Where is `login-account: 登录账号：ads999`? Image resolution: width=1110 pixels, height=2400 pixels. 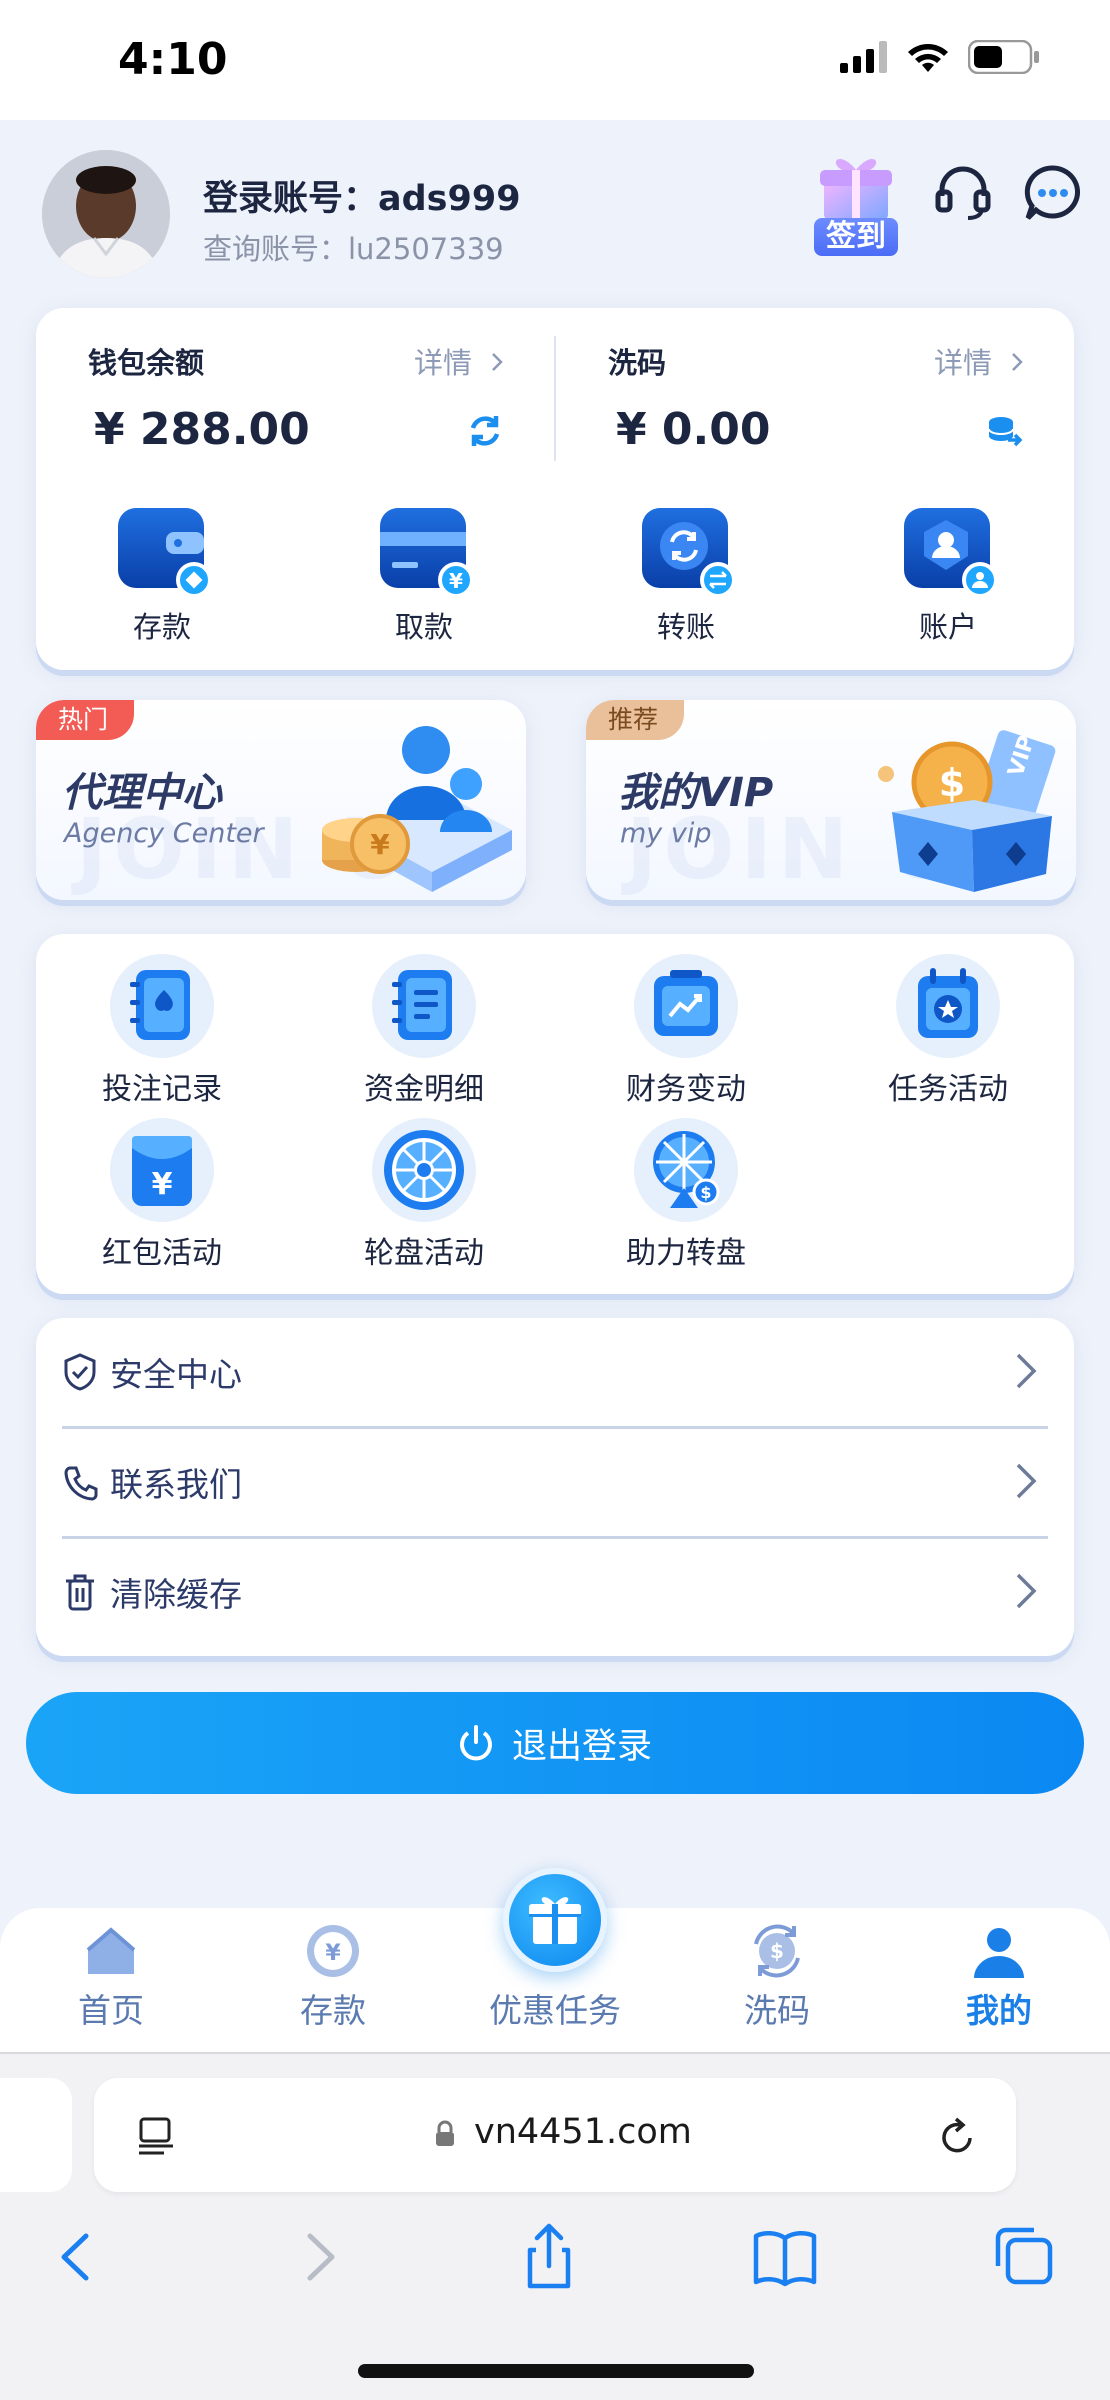 login-account: 登录账号：ads999 is located at coordinates (362, 199).